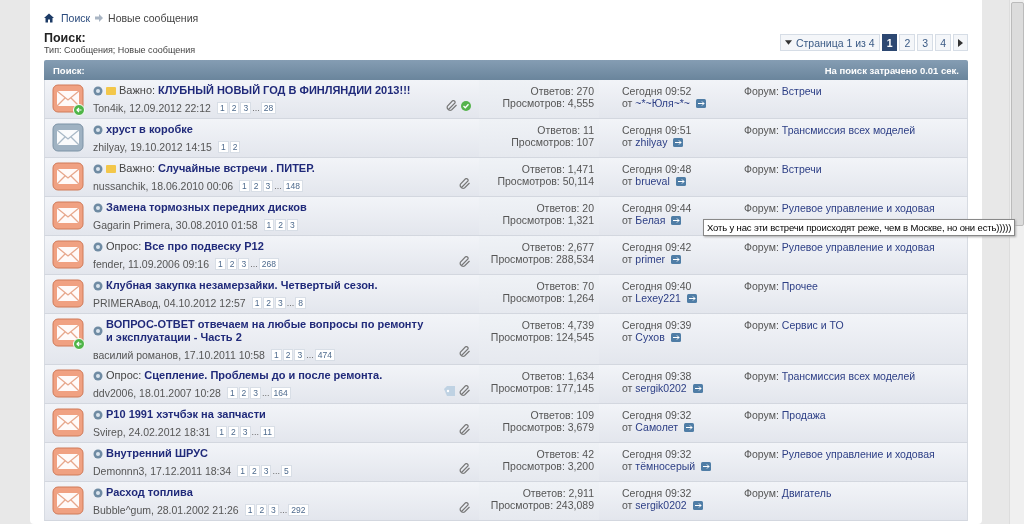 This screenshot has width=1024, height=524. I want to click on page-link: 5, so click(286, 471).